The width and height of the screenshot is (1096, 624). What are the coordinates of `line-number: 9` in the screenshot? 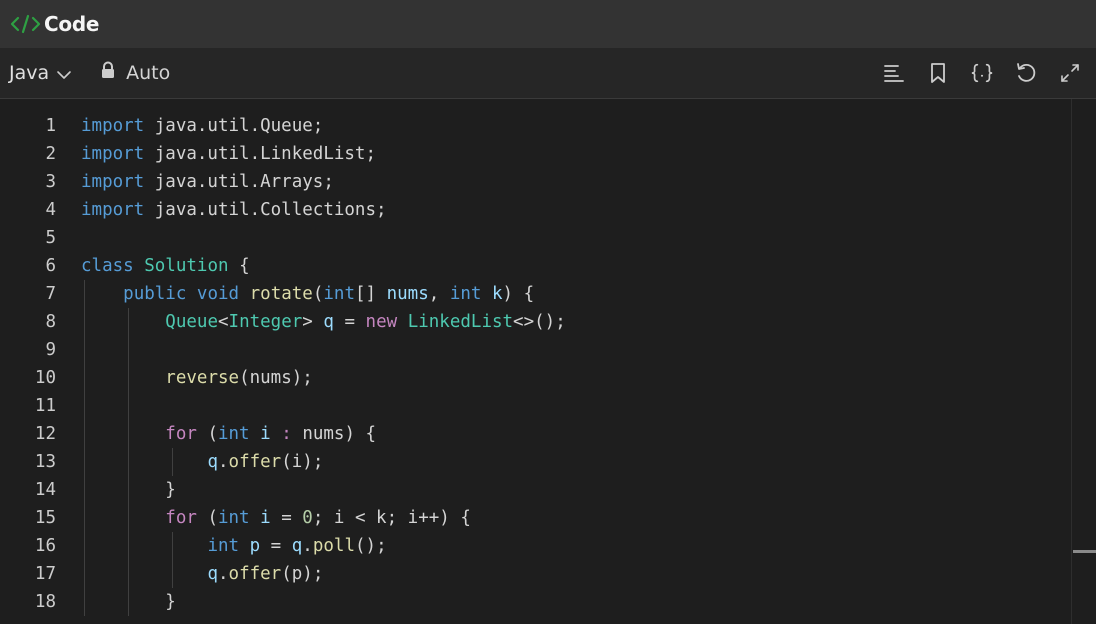 It's located at (50, 350).